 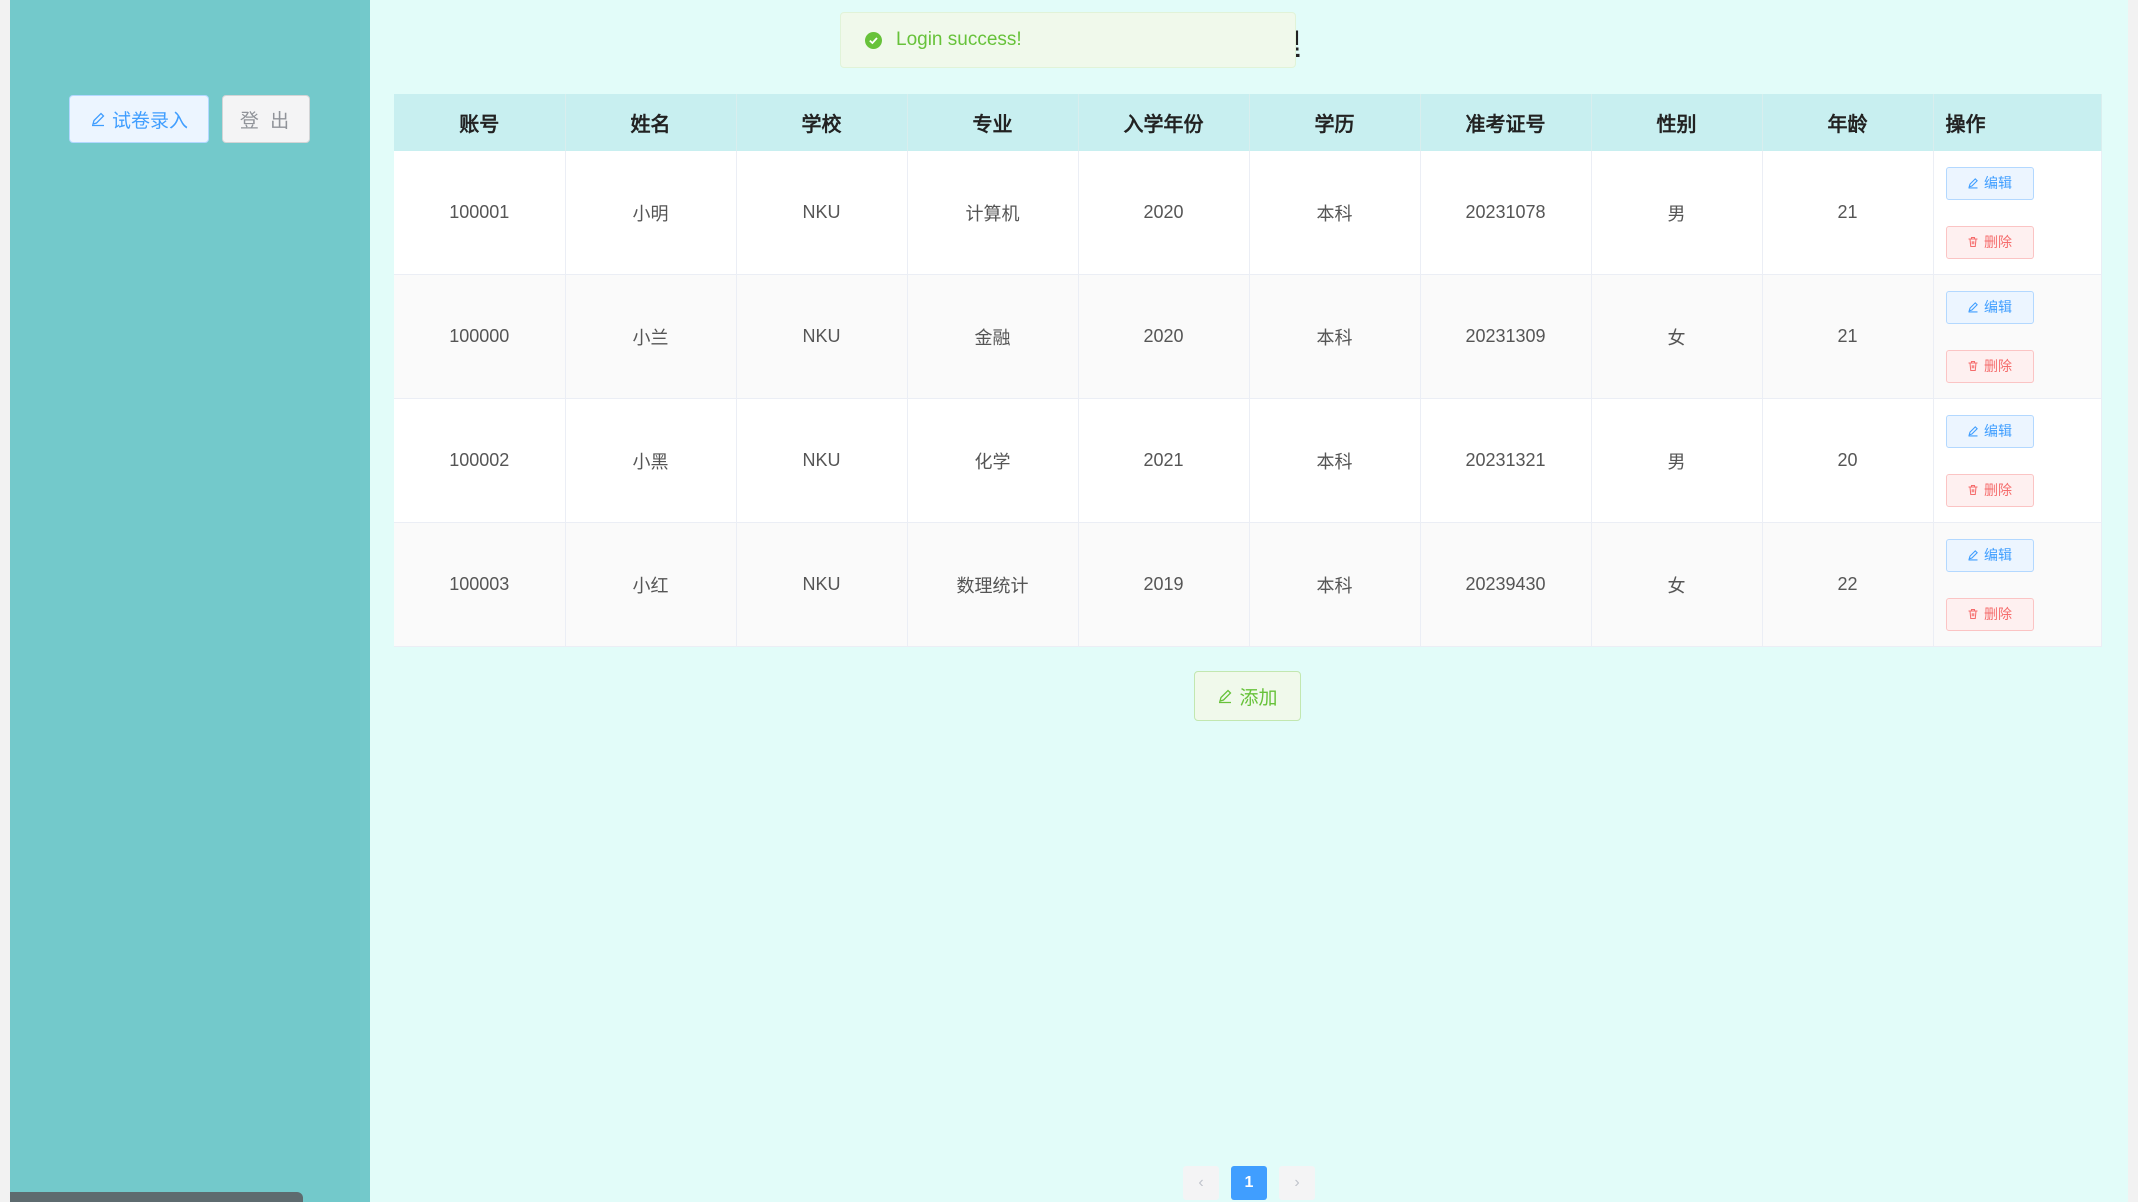 I want to click on prev-page-button: ‹, so click(x=1201, y=1183).